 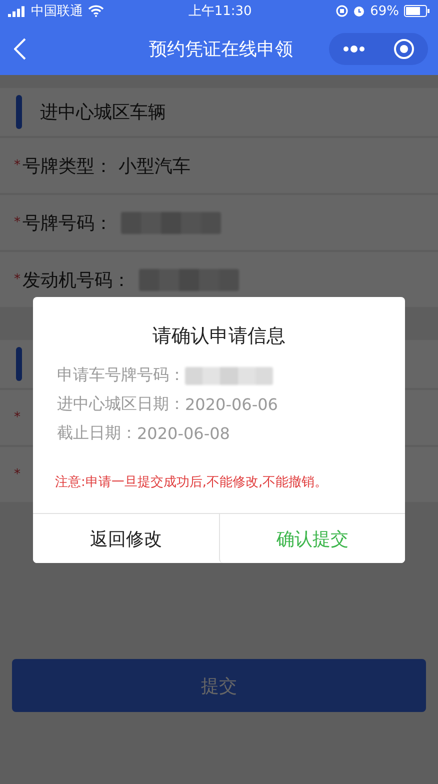 I want to click on info-label: 截止日期：, so click(x=97, y=433).